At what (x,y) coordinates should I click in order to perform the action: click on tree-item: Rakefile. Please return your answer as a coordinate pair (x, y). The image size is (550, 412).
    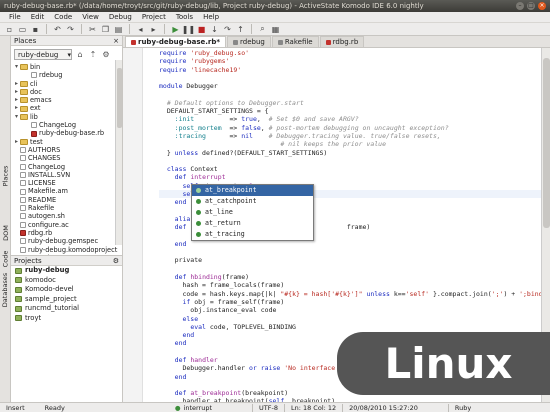
    Looking at the image, I should click on (66, 208).